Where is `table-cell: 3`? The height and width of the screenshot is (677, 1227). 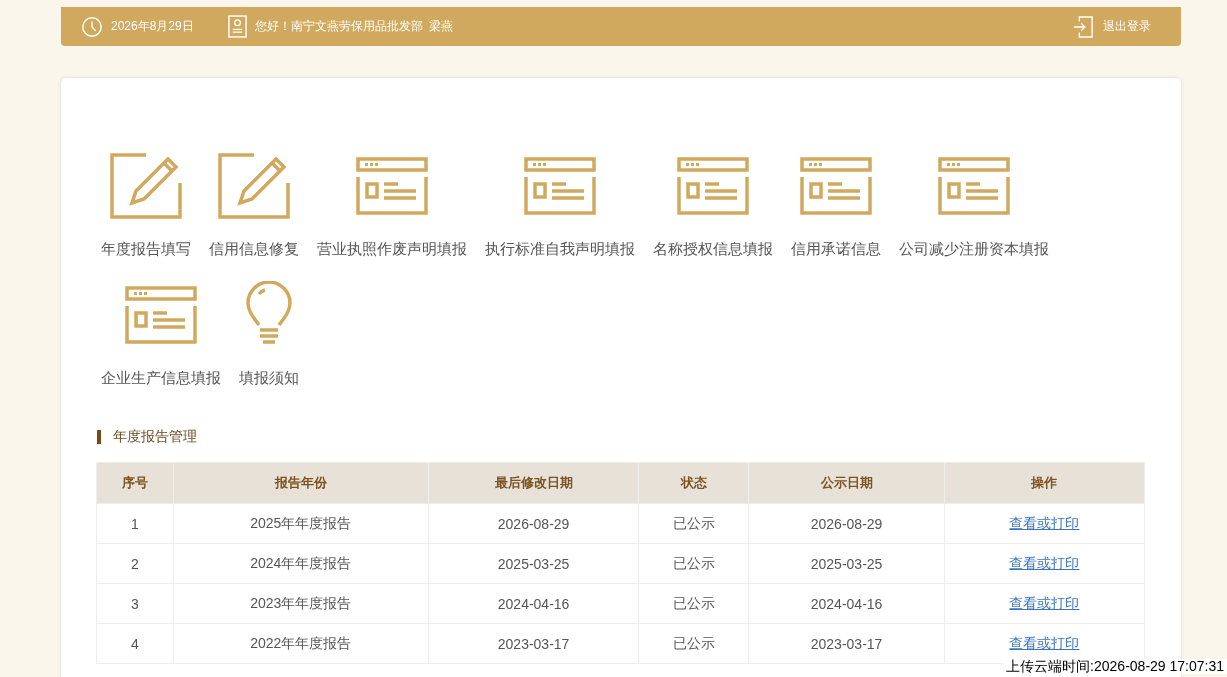 table-cell: 3 is located at coordinates (134, 603).